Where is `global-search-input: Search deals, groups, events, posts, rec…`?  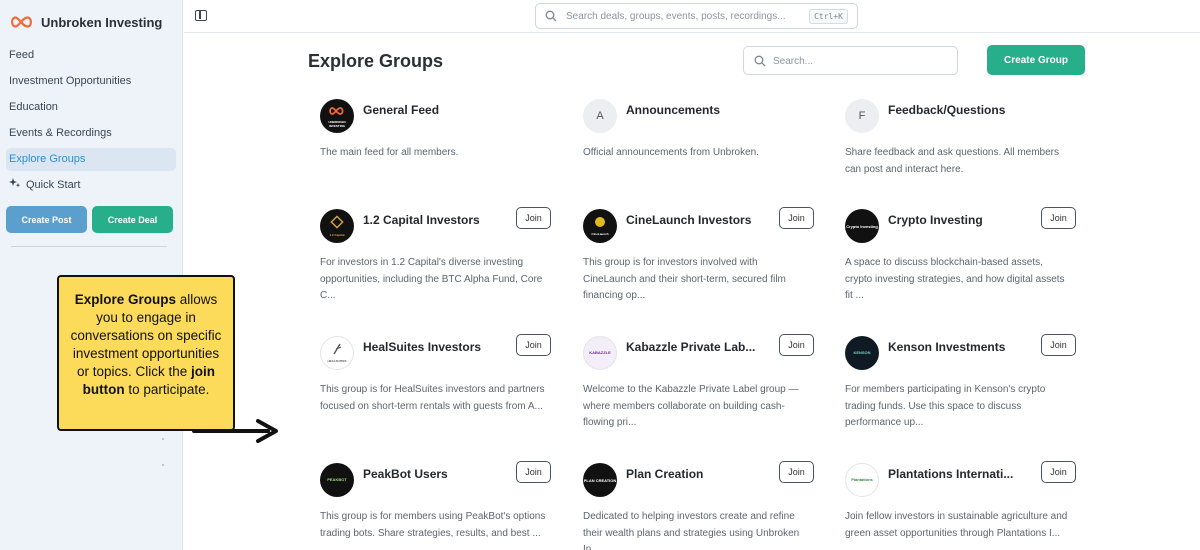
global-search-input: Search deals, groups, events, posts, rec… is located at coordinates (696, 16).